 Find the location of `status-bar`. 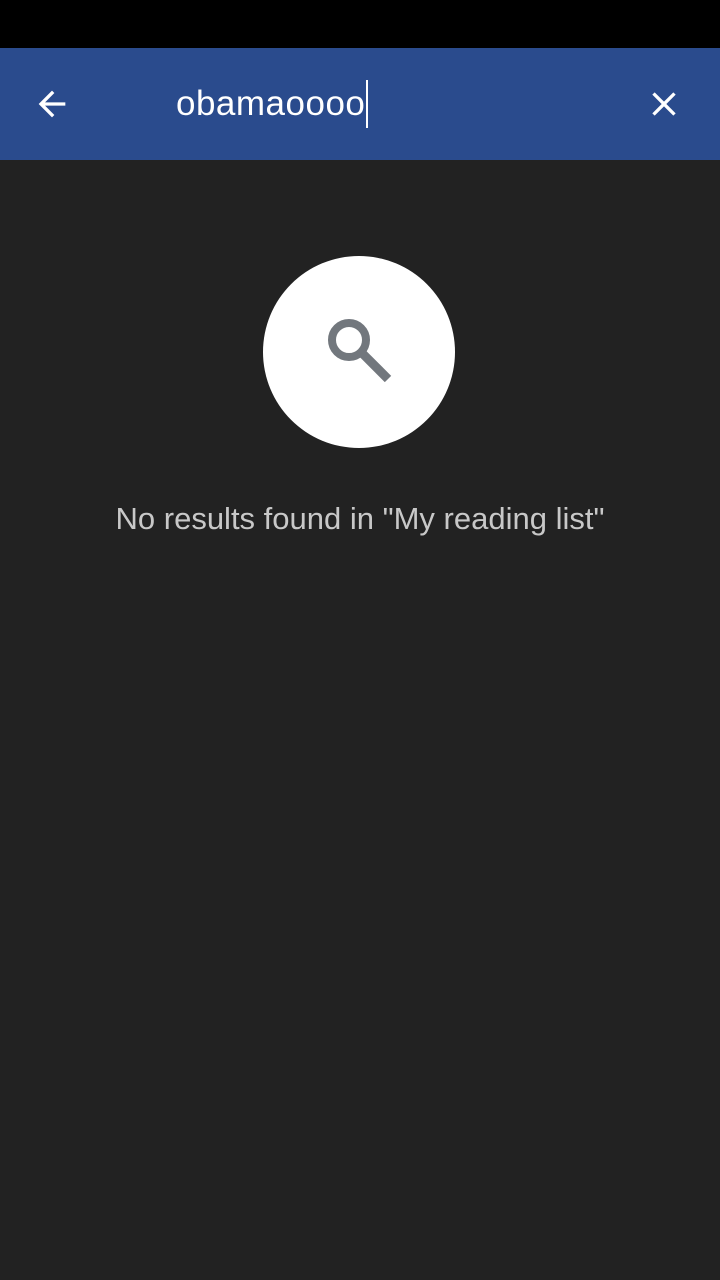

status-bar is located at coordinates (360, 24).